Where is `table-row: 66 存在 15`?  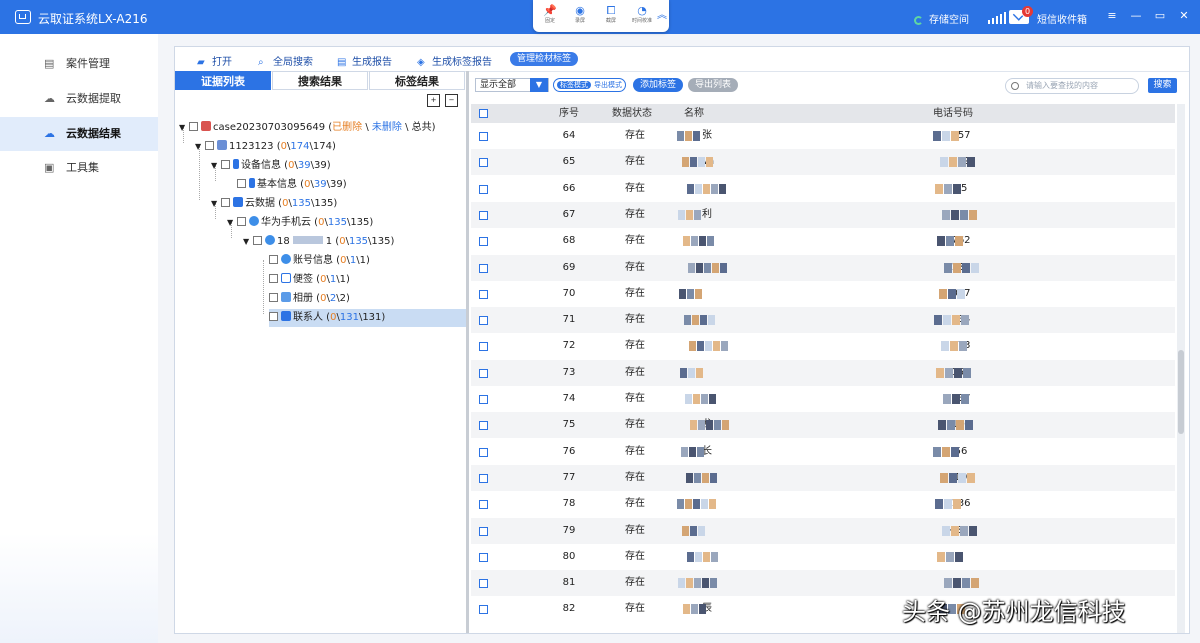 table-row: 66 存在 15 is located at coordinates (823, 189).